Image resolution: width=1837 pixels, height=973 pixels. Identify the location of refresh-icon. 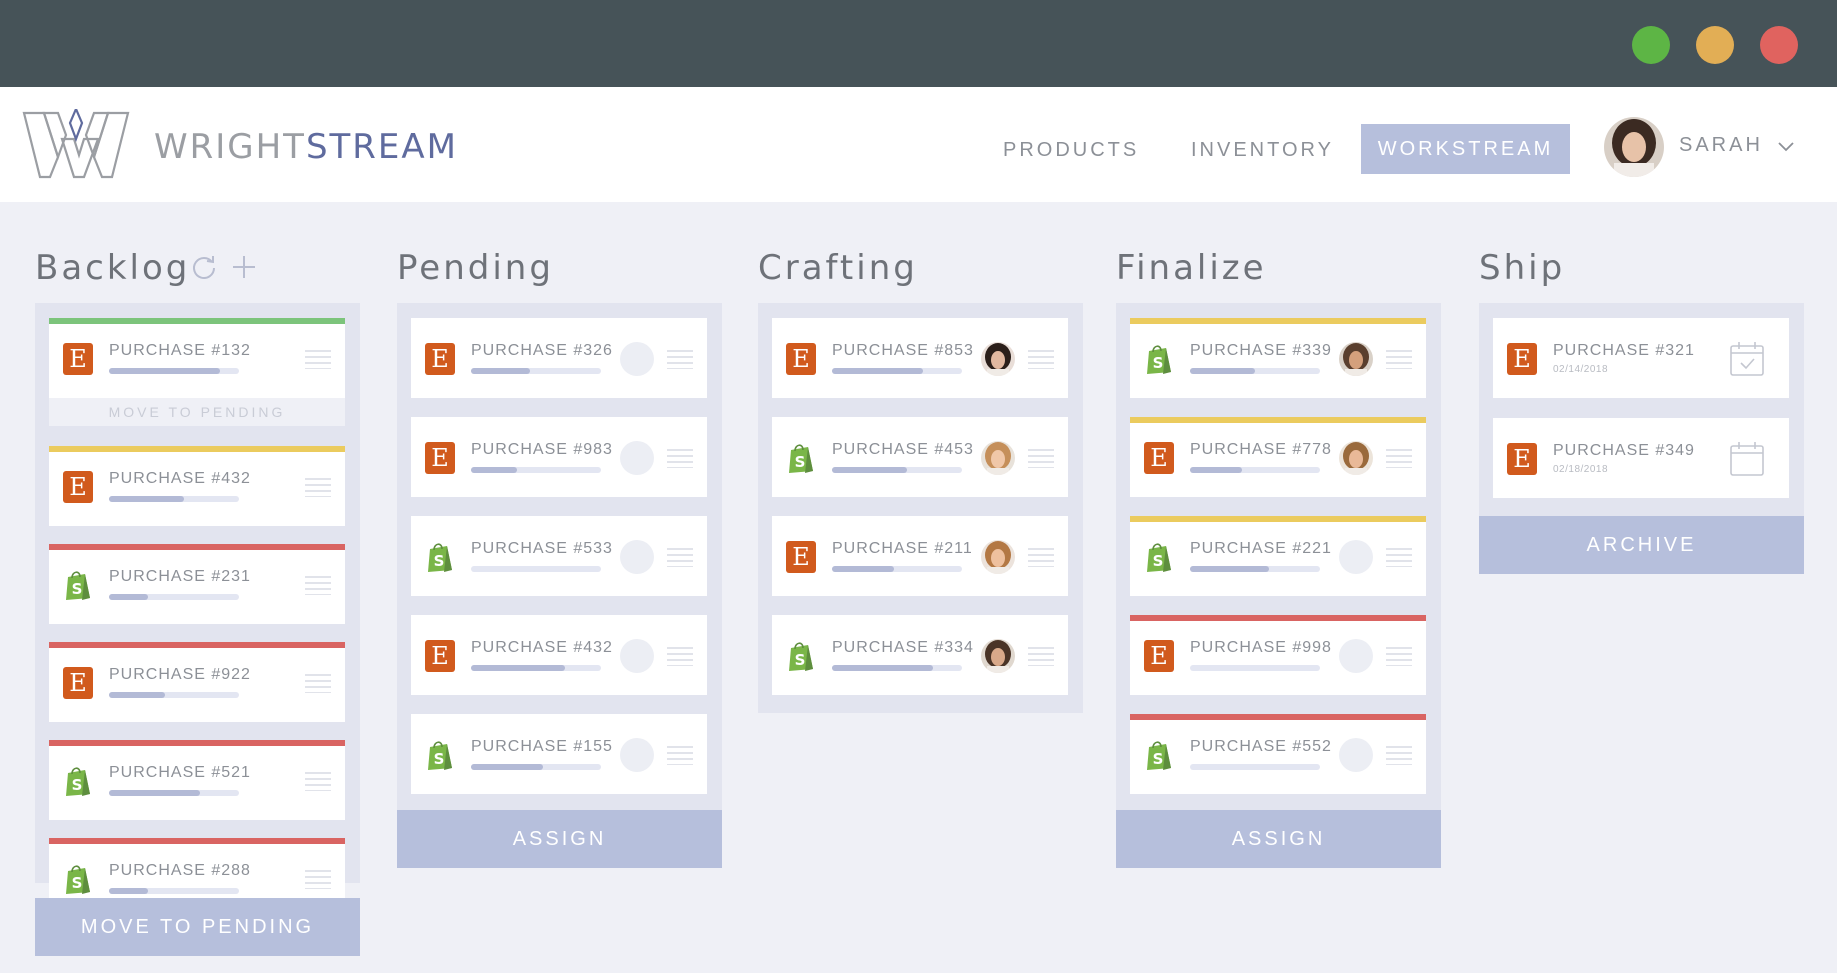
(204, 267).